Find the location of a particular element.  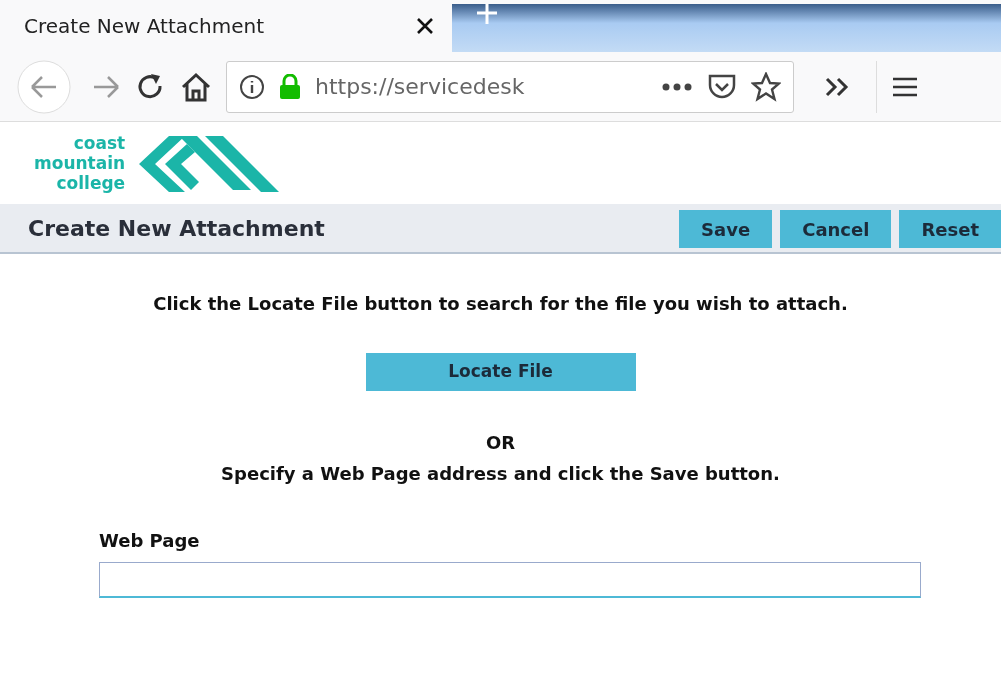

tab-title: Create New Attachment is located at coordinates (144, 26).